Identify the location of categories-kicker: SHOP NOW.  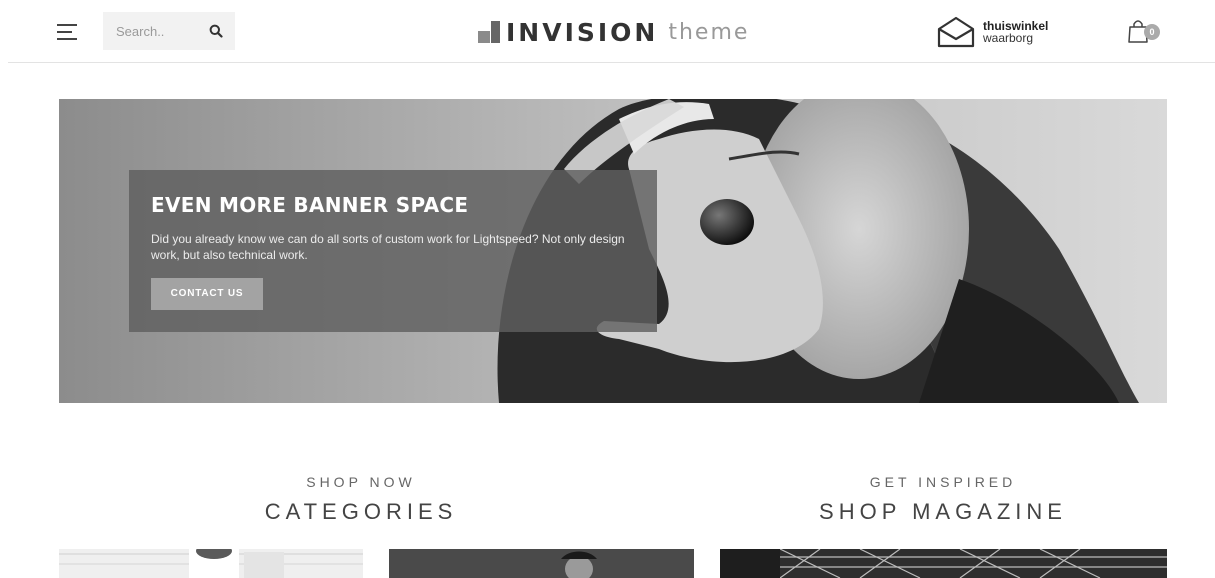
(361, 482).